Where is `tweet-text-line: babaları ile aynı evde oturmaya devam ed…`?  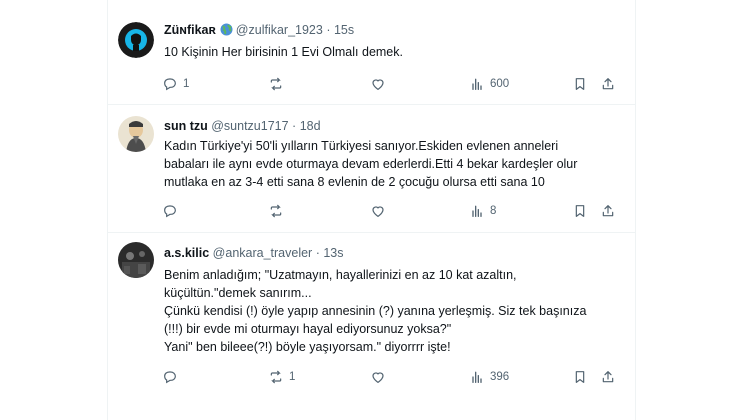
tweet-text-line: babaları ile aynı evde oturmaya devam ed… is located at coordinates (371, 164).